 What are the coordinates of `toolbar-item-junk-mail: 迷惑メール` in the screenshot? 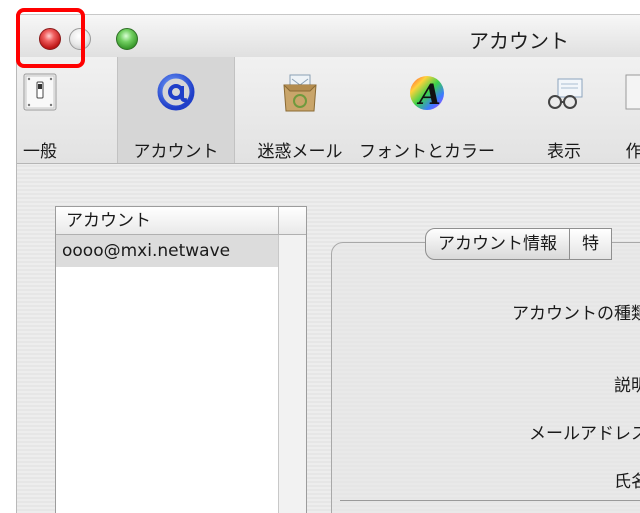 It's located at (300, 110).